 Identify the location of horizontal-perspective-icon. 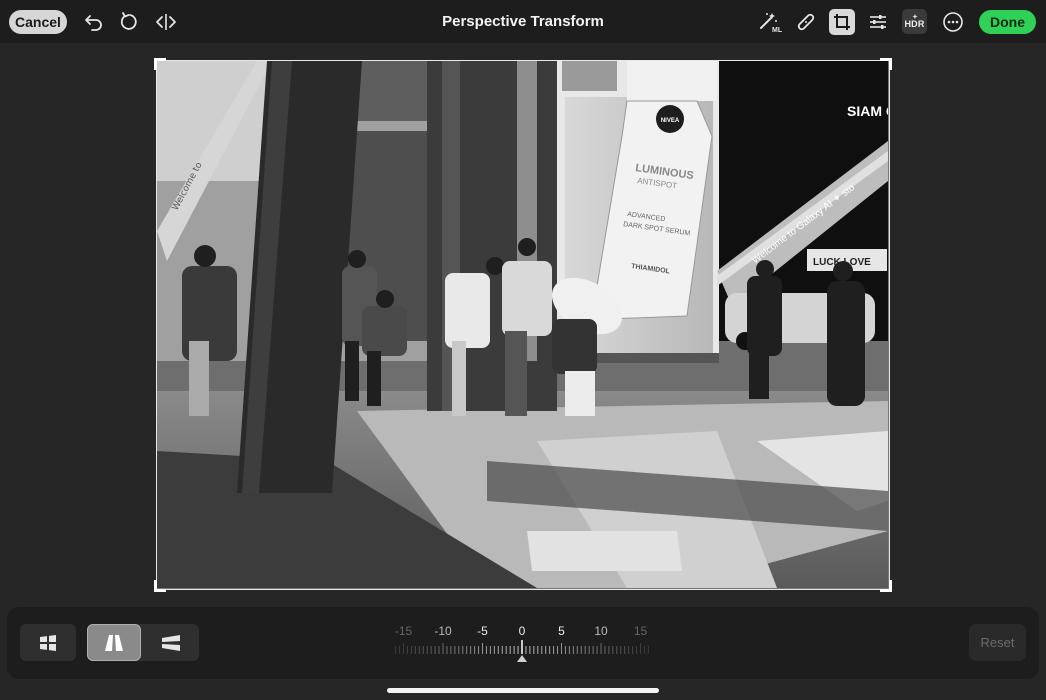
(171, 642).